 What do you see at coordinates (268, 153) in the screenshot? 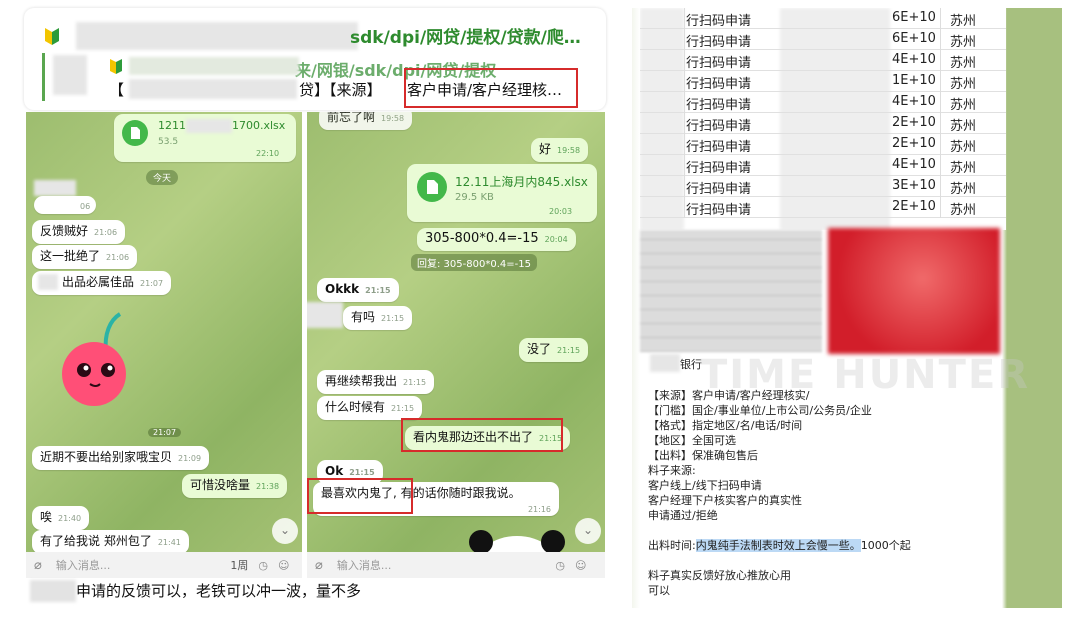
I see `file-time: 22:10` at bounding box center [268, 153].